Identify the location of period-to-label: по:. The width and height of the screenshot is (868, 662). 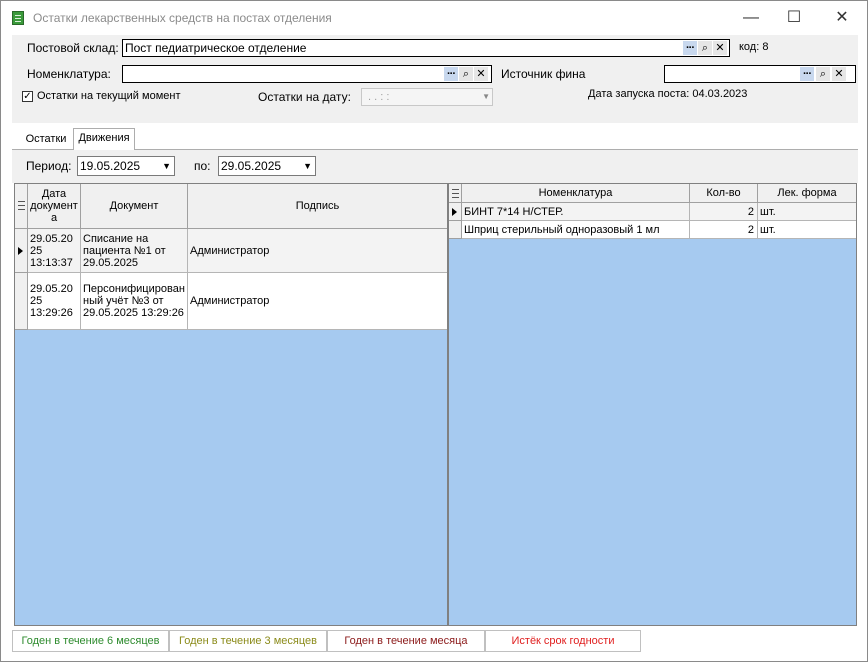
(202, 166).